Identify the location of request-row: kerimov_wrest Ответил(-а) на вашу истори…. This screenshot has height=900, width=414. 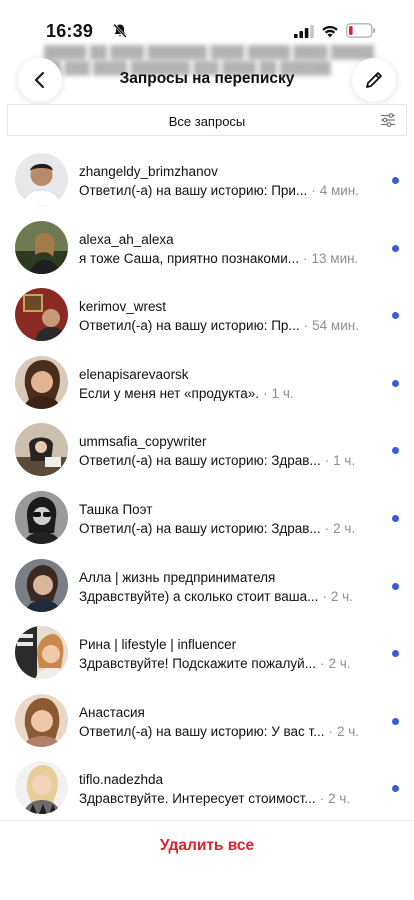
(207, 315).